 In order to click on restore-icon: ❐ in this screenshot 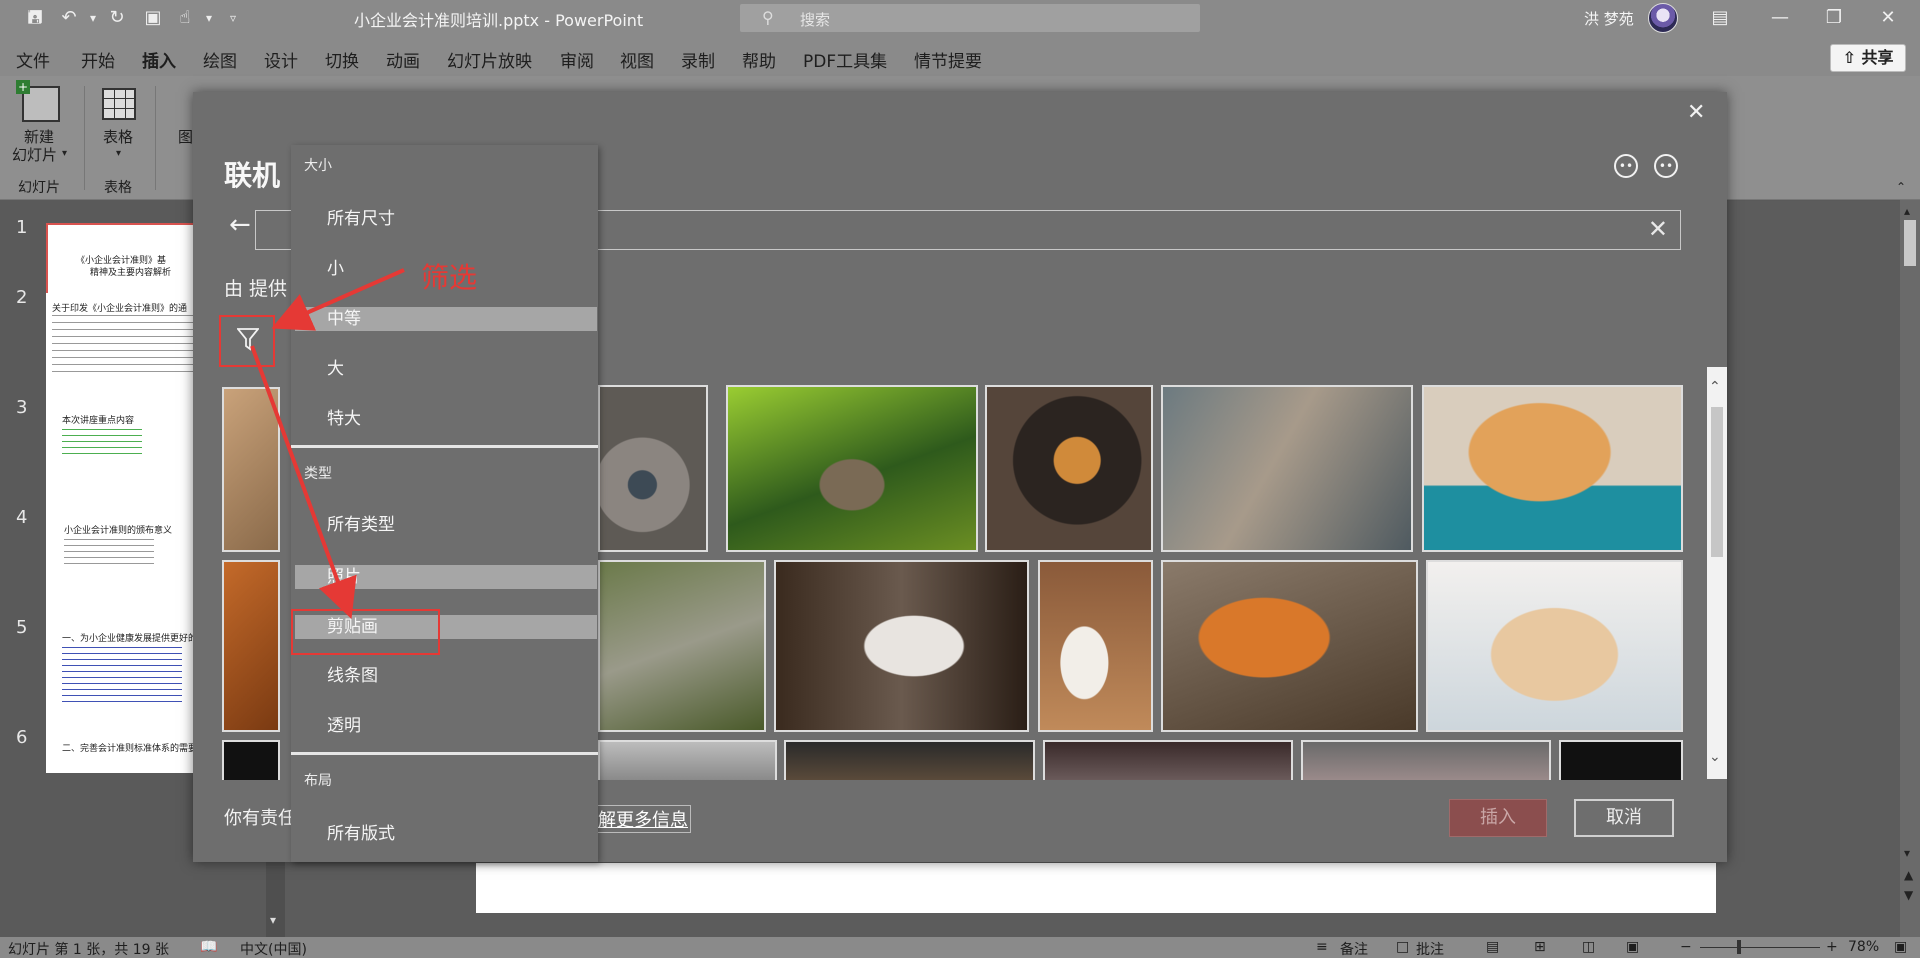, I will do `click(1834, 18)`.